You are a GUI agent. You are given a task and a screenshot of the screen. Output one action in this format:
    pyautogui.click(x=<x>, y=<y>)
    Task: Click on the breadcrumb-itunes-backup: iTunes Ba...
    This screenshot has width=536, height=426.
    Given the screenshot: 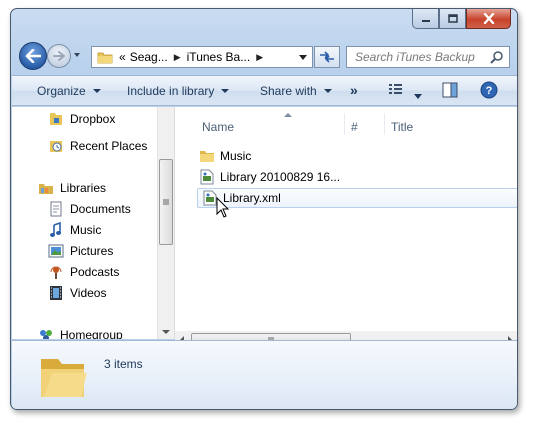 What is the action you would take?
    pyautogui.click(x=219, y=57)
    